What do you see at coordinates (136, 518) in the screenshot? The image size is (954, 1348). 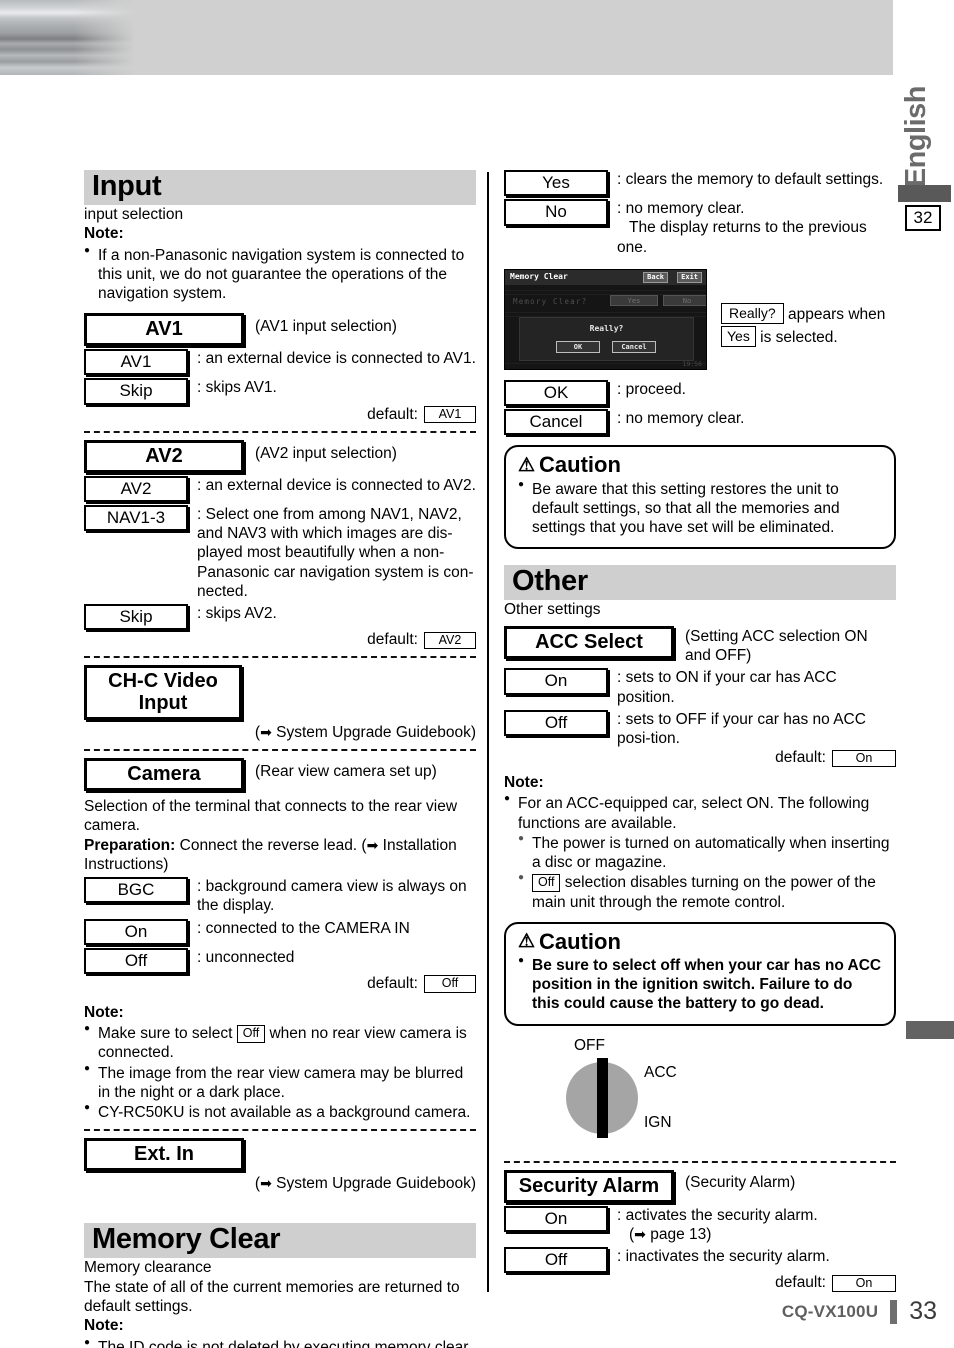 I see `option-label: NAV1-3` at bounding box center [136, 518].